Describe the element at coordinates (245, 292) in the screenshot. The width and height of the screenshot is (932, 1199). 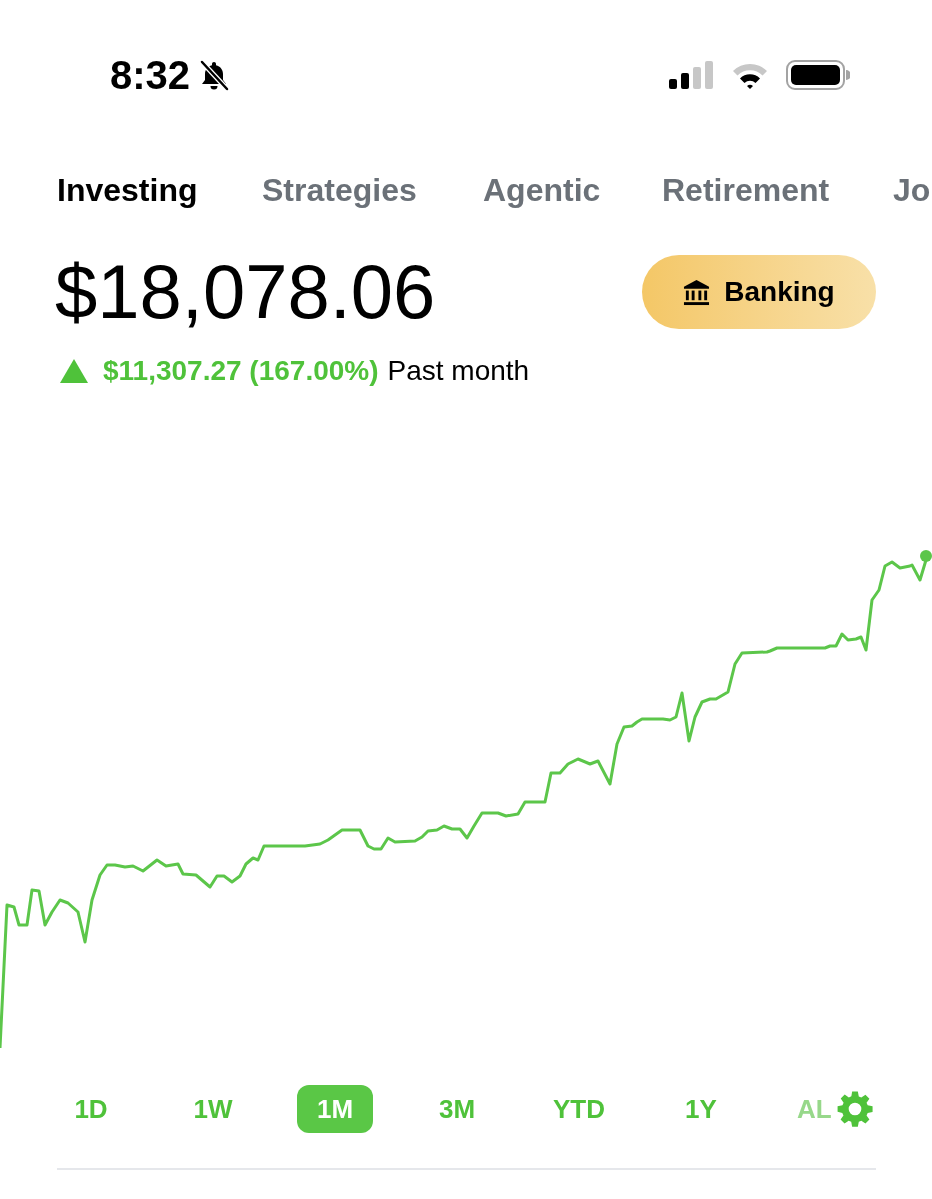
I see `portfolio-balance: $18,078.06` at that location.